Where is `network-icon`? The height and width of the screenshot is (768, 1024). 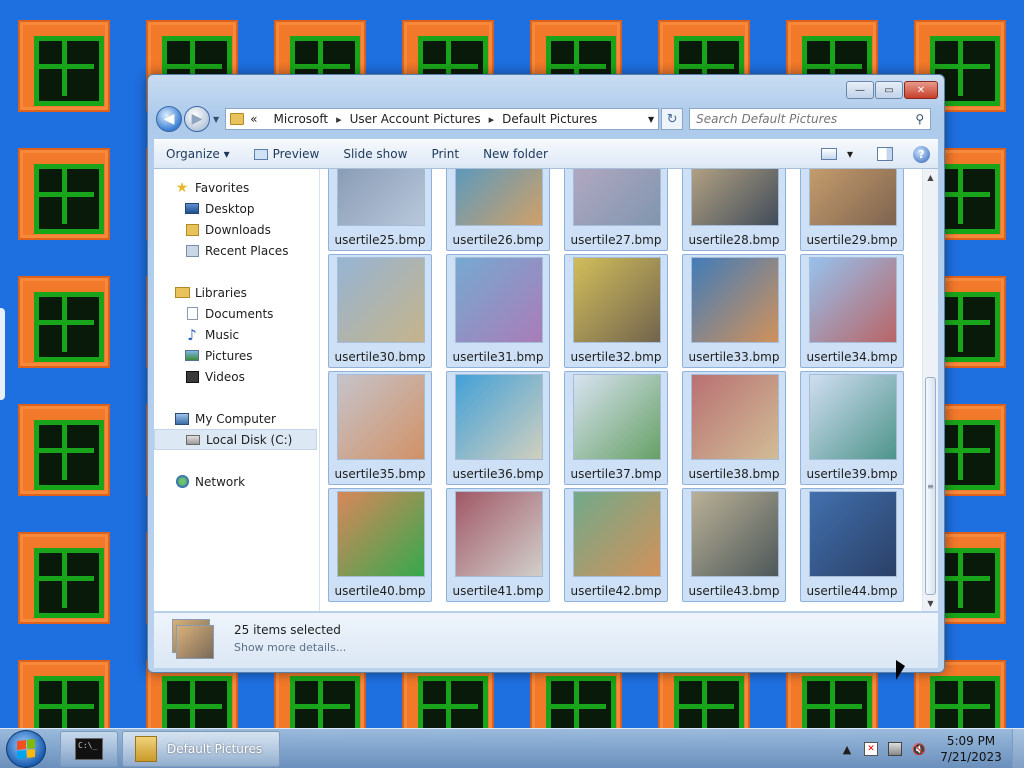
network-icon is located at coordinates (182, 481).